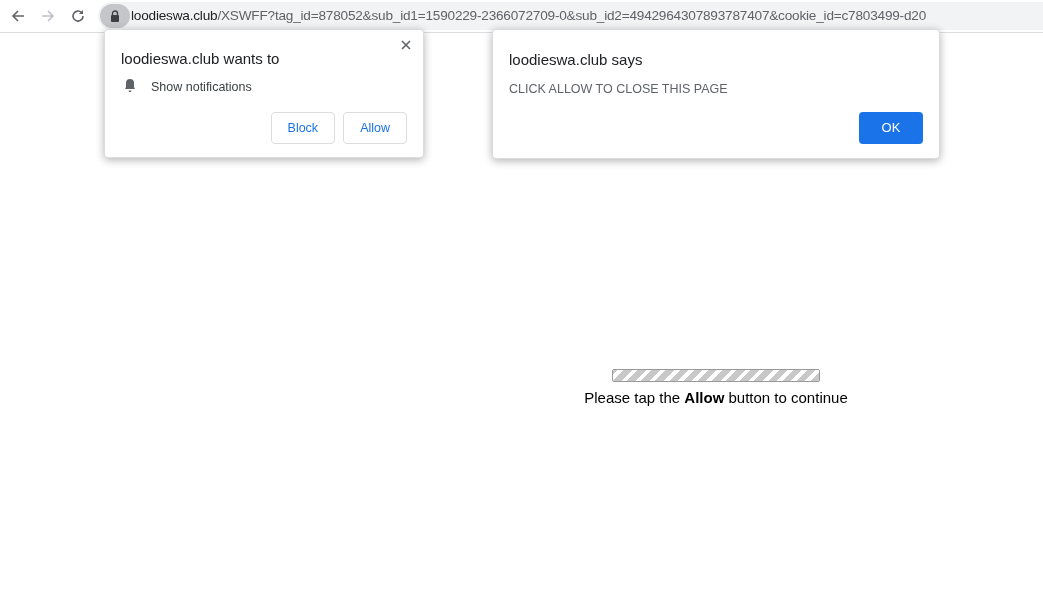 The height and width of the screenshot is (609, 1043). I want to click on permission-button: Block, so click(303, 128).